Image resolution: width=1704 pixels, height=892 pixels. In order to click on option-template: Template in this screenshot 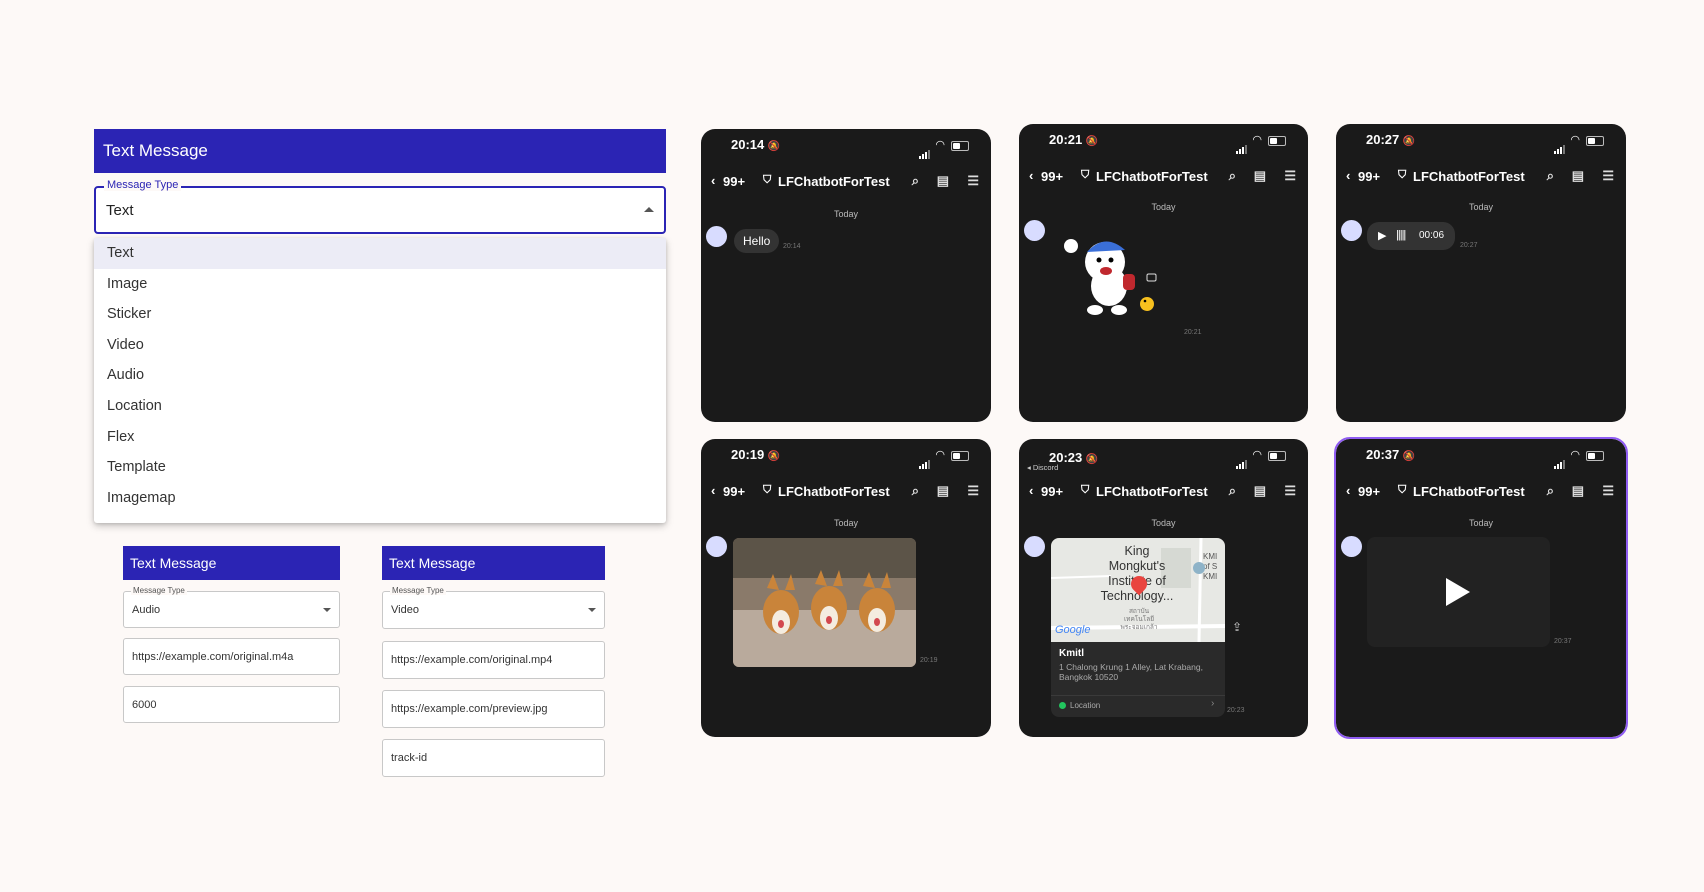, I will do `click(380, 467)`.